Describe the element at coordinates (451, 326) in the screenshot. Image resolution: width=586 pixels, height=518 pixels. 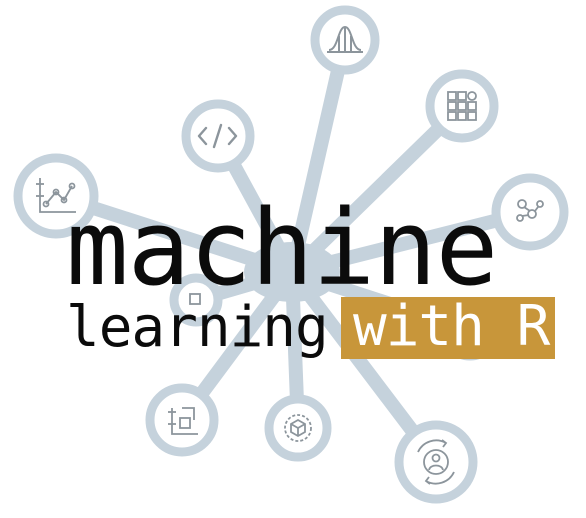
I see `logo-badge-text: with R` at that location.